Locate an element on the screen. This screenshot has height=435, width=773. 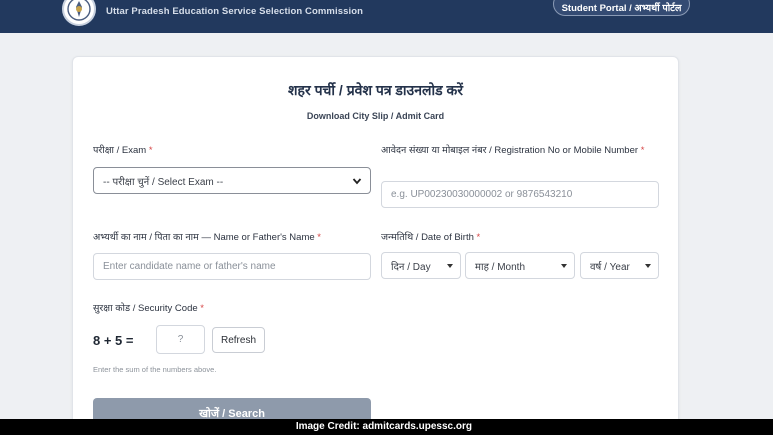
registration-input: e.g. UP00230030000002 or 9876543210 is located at coordinates (520, 194).